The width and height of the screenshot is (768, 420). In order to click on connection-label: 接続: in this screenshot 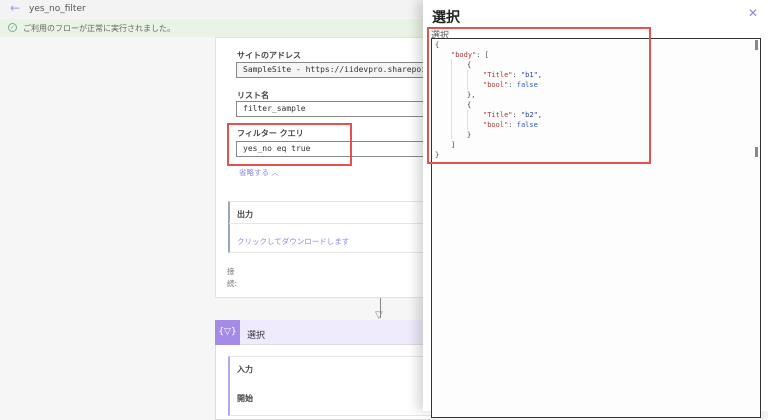, I will do `click(232, 277)`.